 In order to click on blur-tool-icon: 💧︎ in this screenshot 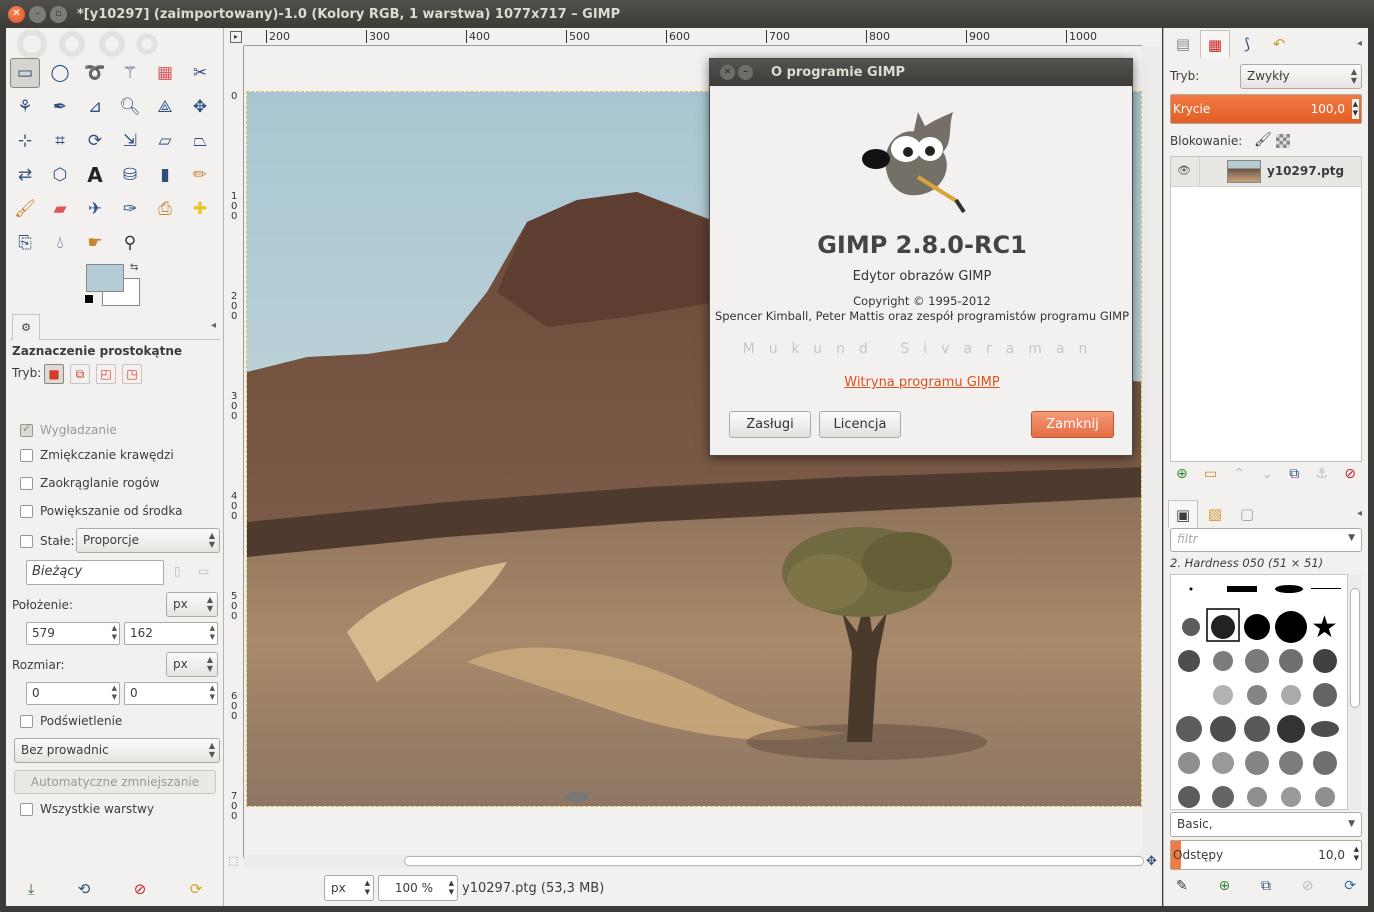, I will do `click(60, 243)`.